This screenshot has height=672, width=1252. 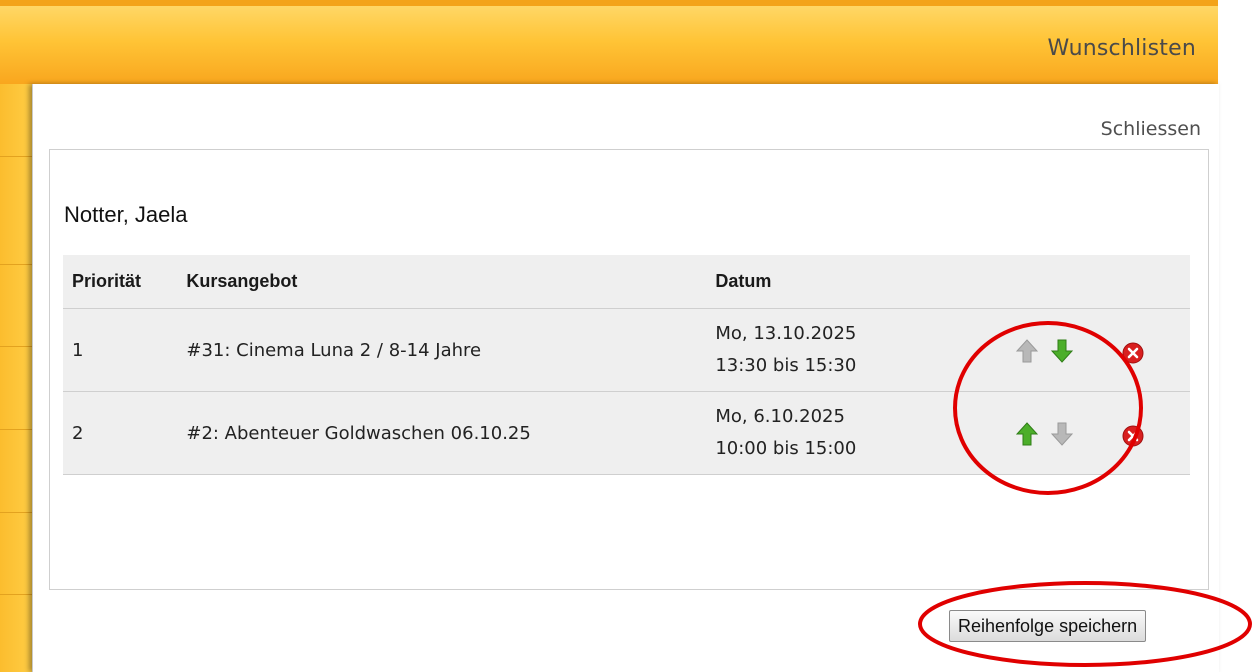 I want to click on row-course: #31: Cinema Luna 2 / 8-14 Jahre, so click(x=442, y=350).